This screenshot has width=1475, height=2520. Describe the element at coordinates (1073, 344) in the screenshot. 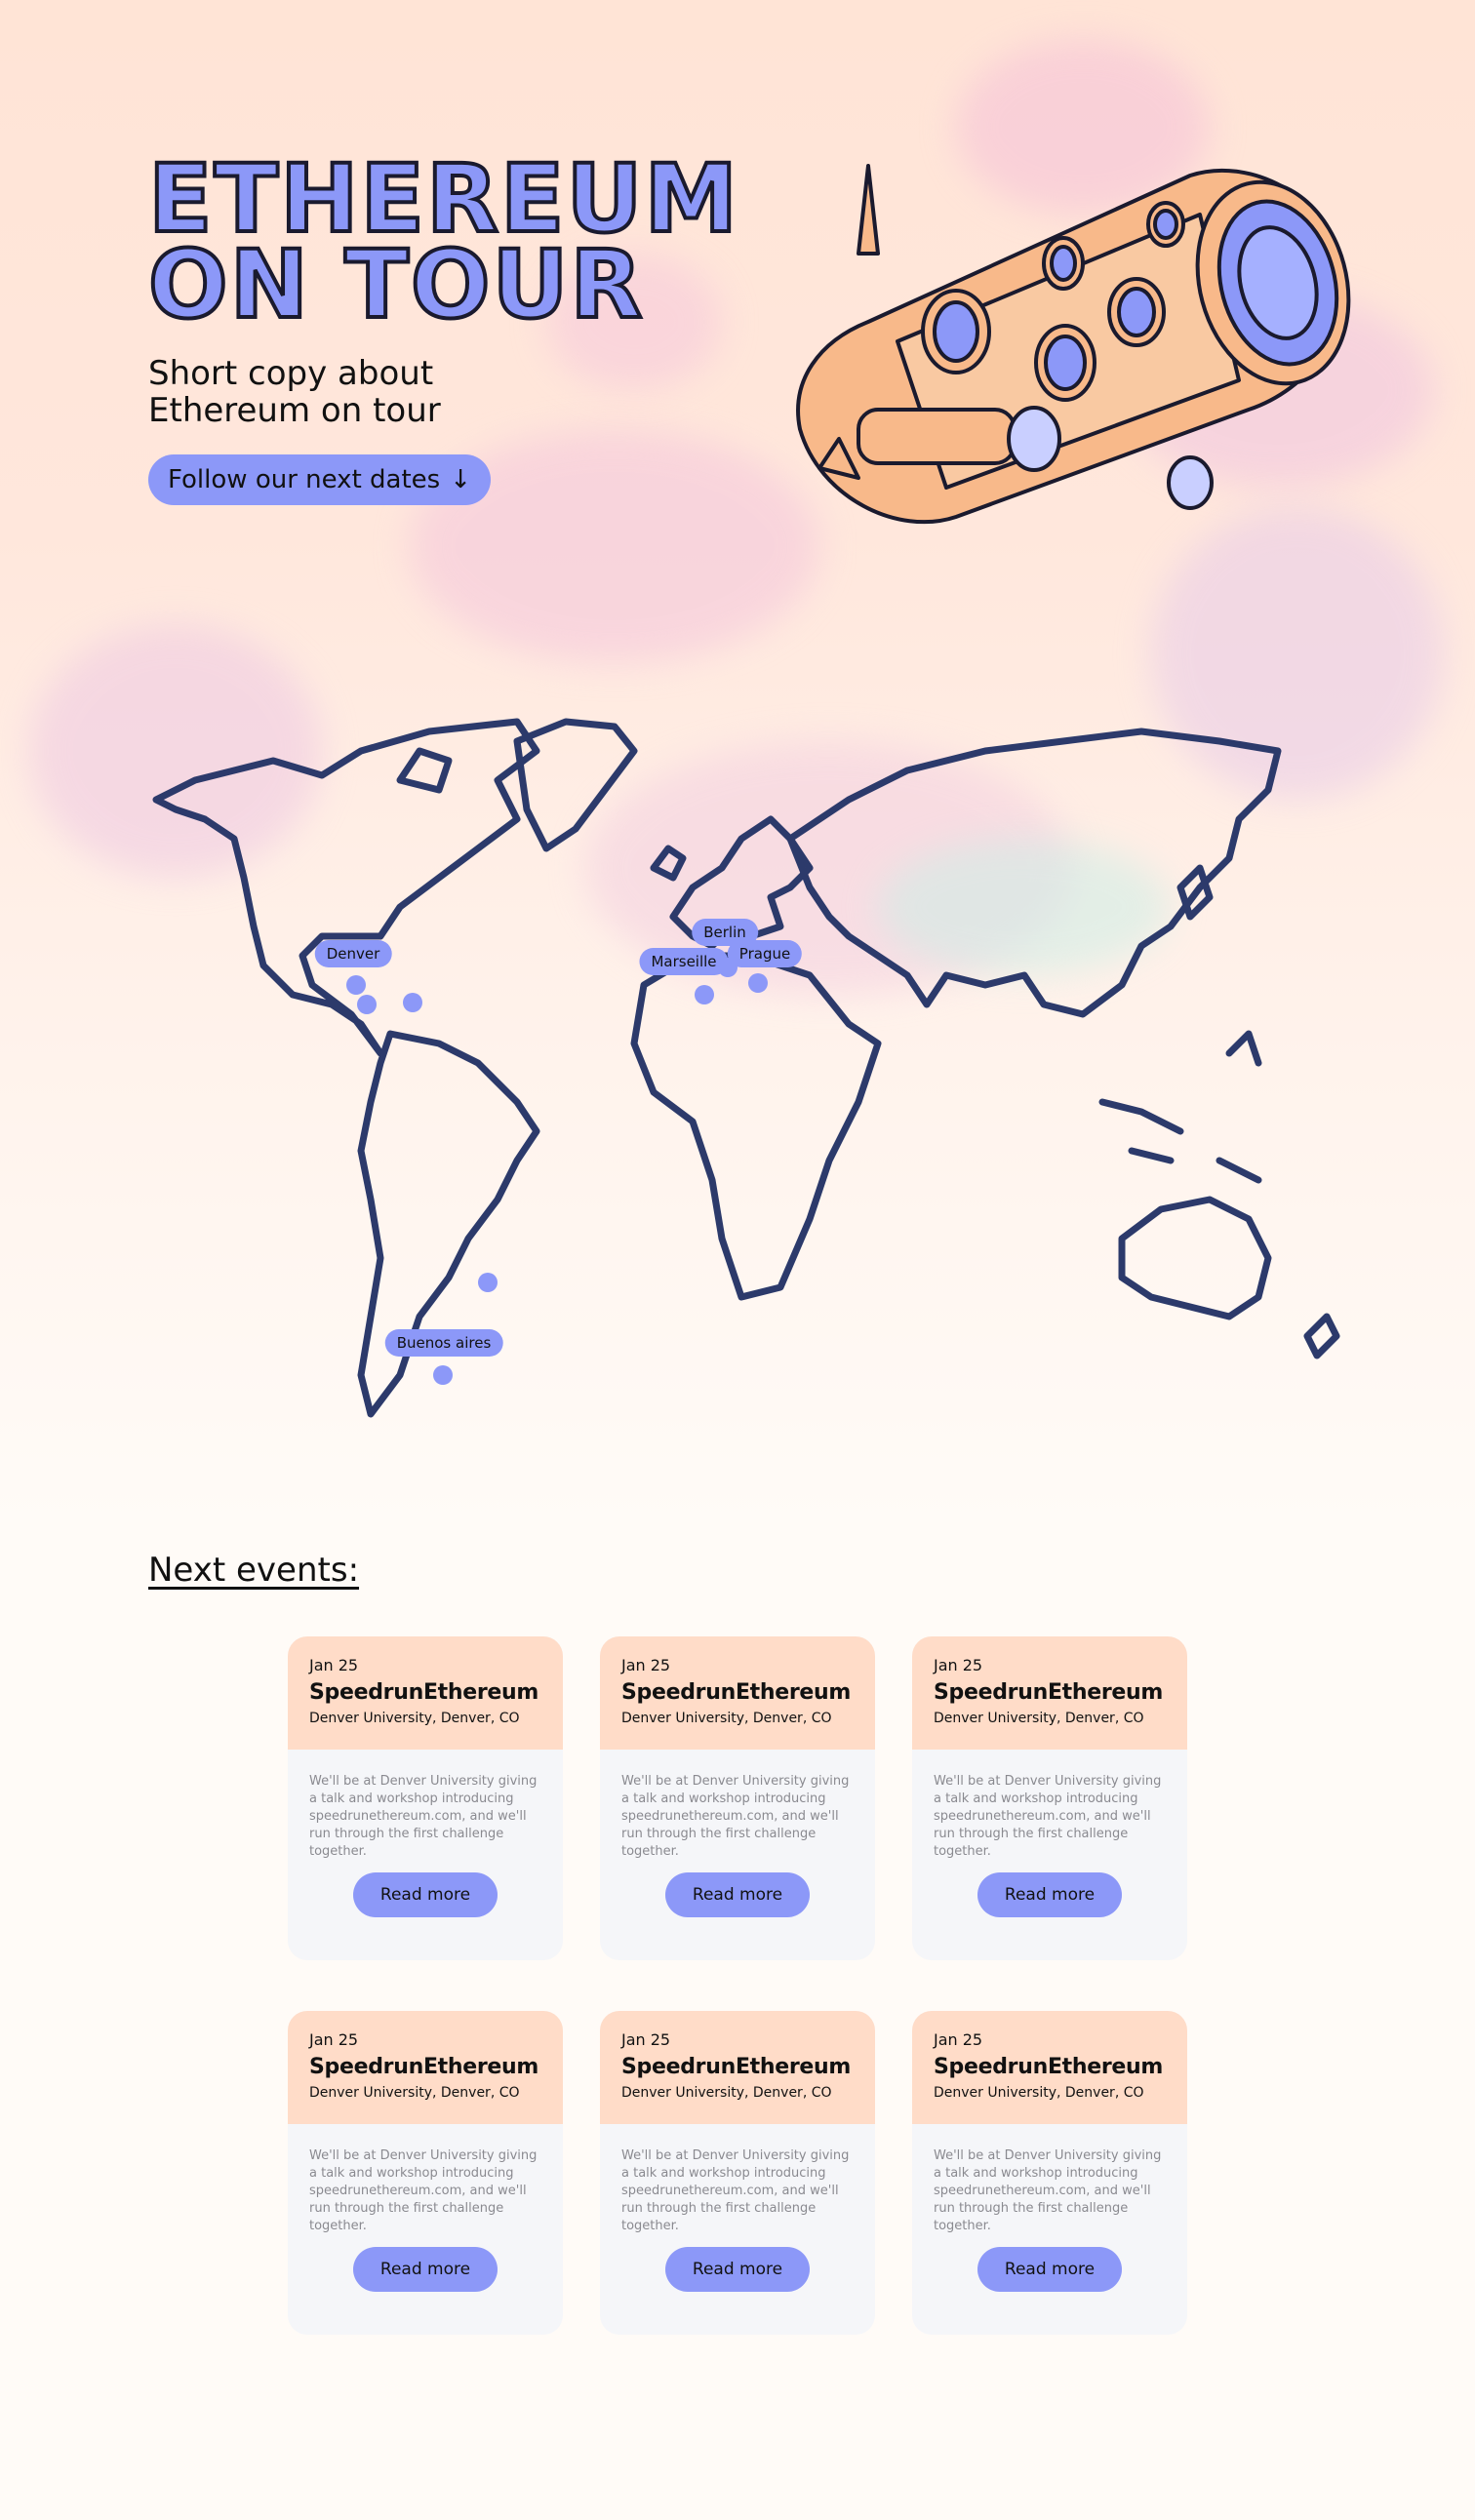

I see `spaceship-illustration` at that location.